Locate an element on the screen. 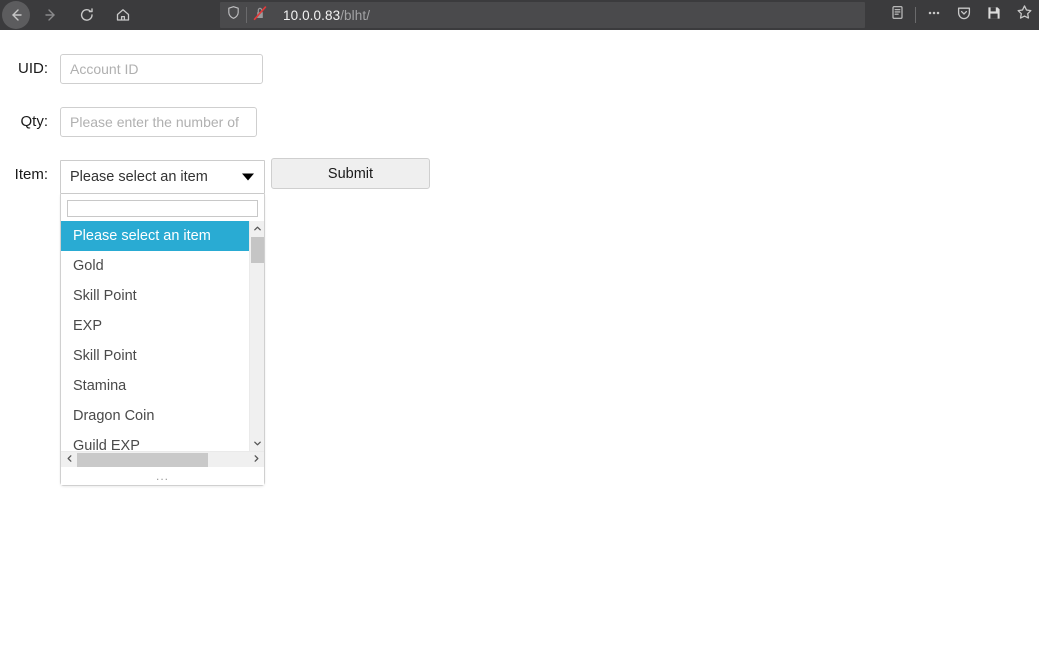  back-button is located at coordinates (16, 15).